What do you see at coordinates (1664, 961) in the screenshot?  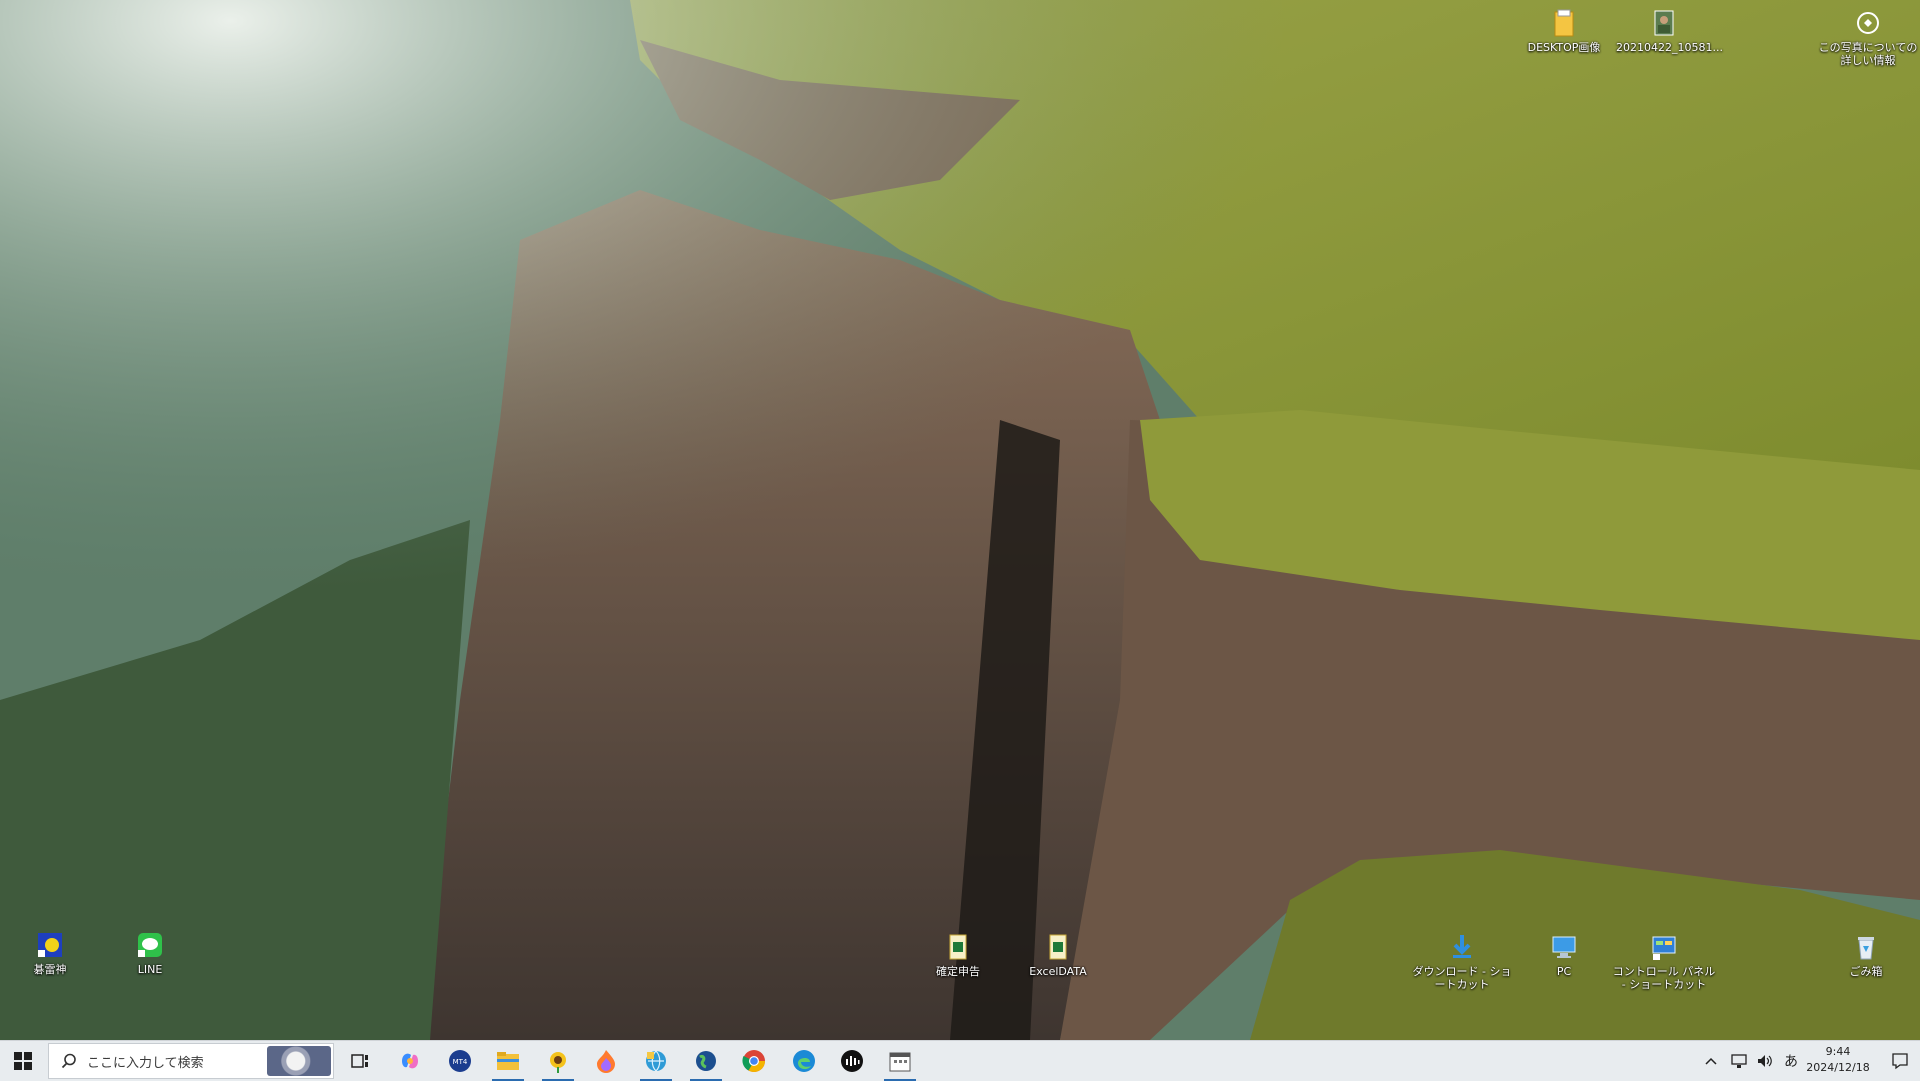 I see `control-panel-shortcut: コントロール パネル - ショートカット` at bounding box center [1664, 961].